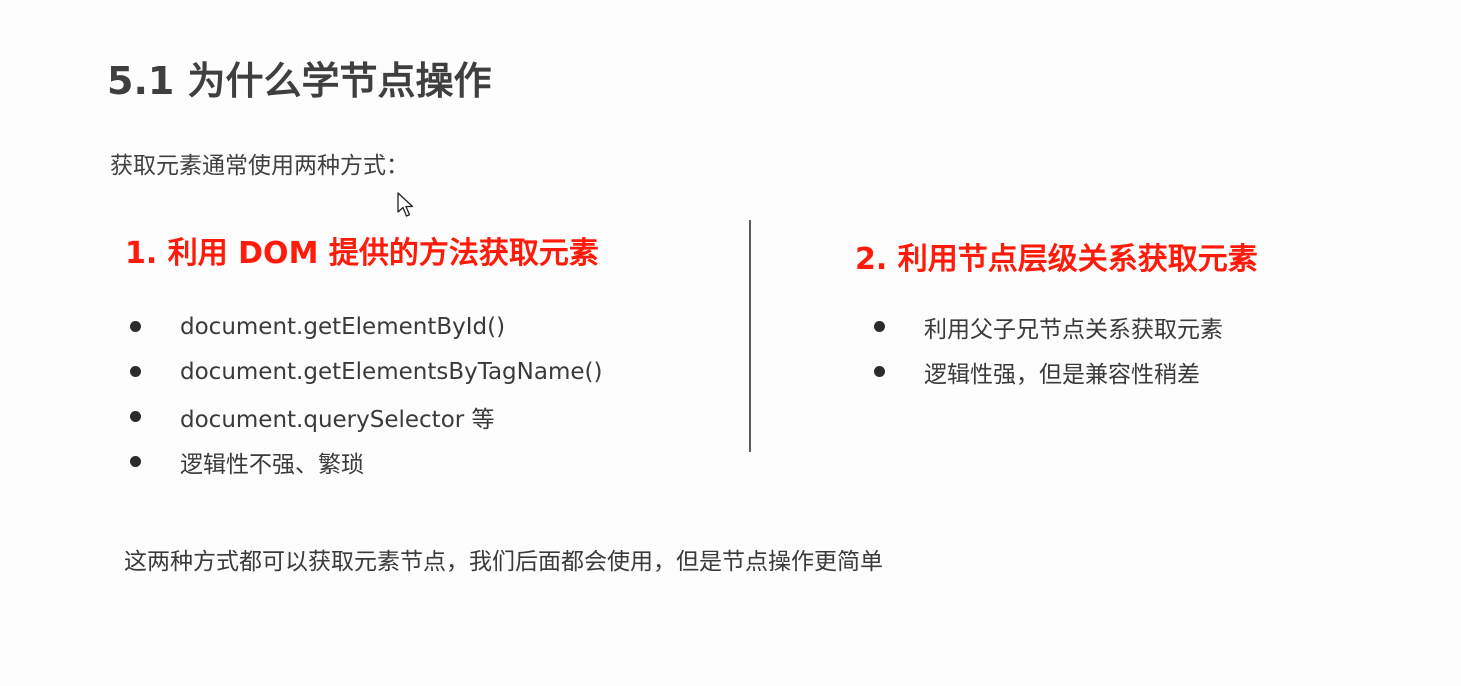 Image resolution: width=1461 pixels, height=686 pixels. Describe the element at coordinates (362, 253) in the screenshot. I see `left-column-heading: 1. 利用 DOM 提供的方法获取元素` at that location.